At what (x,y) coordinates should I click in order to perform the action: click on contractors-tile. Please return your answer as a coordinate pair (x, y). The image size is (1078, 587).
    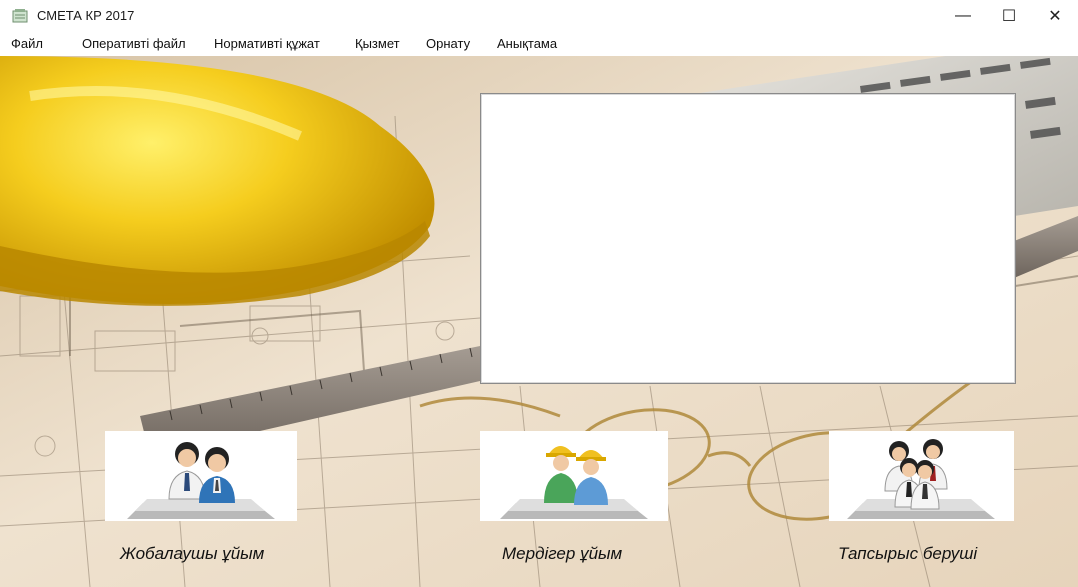
    Looking at the image, I should click on (574, 476).